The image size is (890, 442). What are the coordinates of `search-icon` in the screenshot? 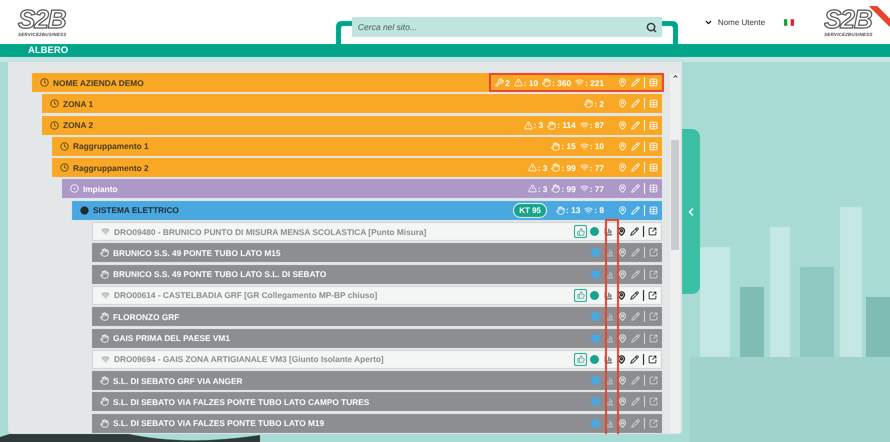 It's located at (652, 27).